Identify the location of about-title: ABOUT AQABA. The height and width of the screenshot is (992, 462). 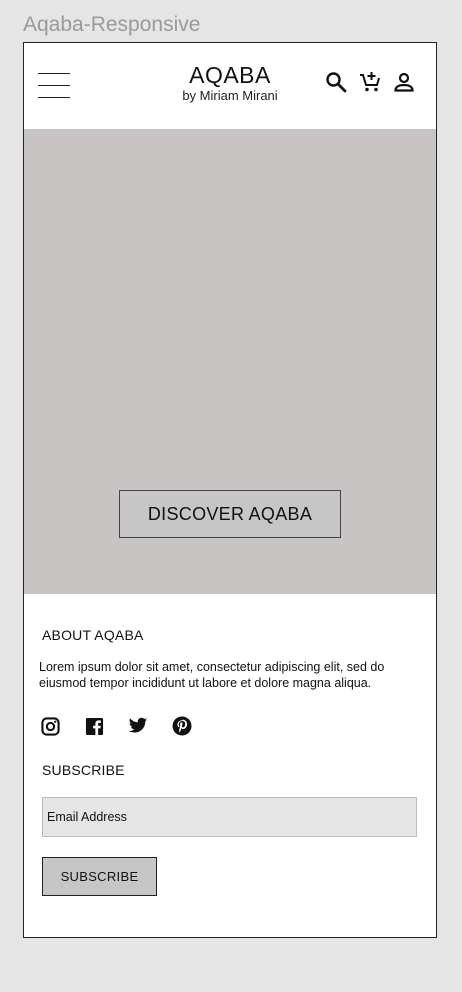
(93, 635).